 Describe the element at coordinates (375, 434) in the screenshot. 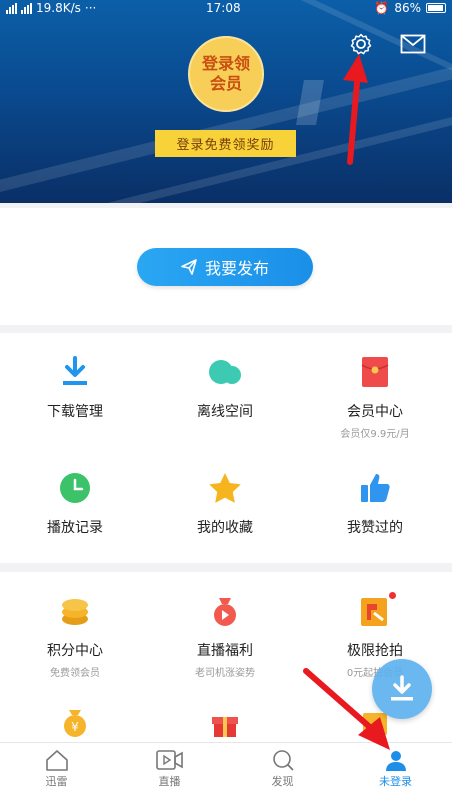

I see `grid-item-sublabel: 会员仅9.9元/月` at that location.